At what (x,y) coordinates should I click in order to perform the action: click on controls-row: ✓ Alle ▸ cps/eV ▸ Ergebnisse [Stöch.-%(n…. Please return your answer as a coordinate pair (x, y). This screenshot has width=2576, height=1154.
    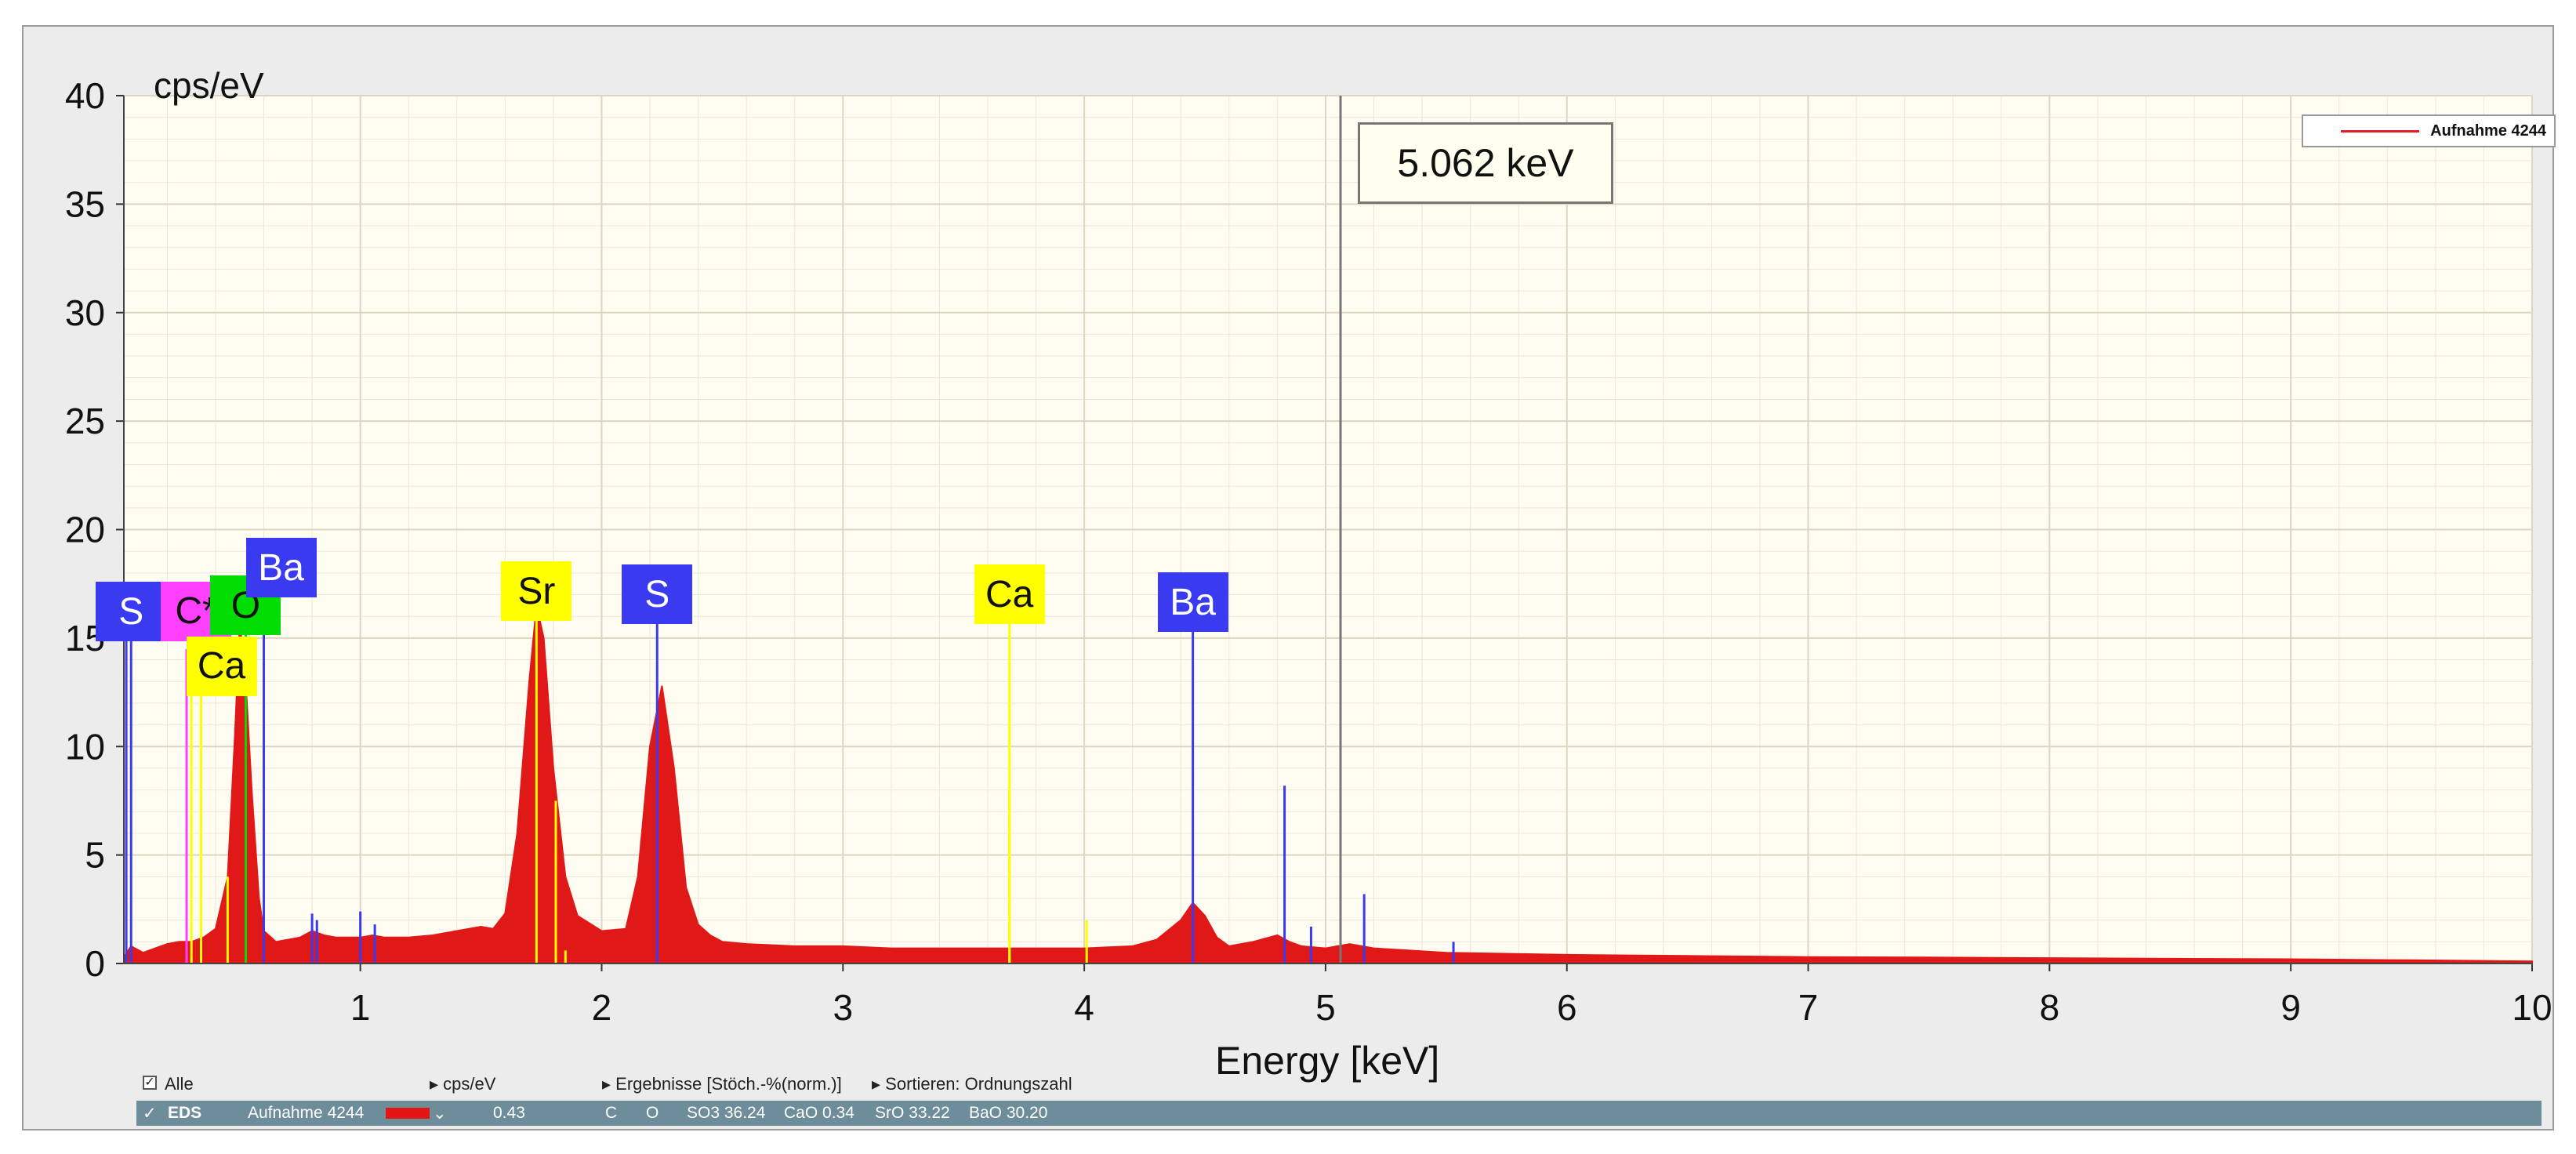
    Looking at the image, I should click on (1339, 1085).